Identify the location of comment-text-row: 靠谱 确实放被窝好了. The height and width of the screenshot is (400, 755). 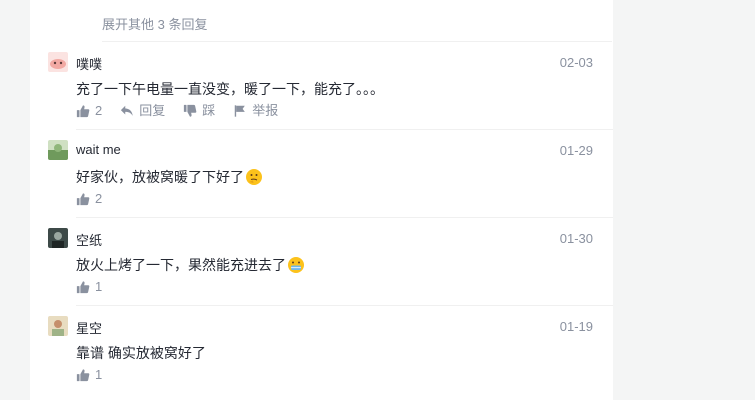
(141, 353).